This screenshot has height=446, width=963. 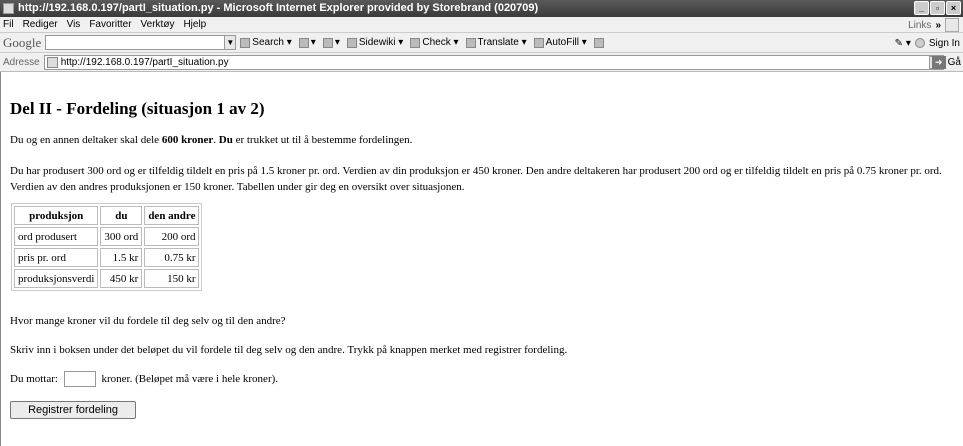 I want to click on table-header: produksjon, so click(x=56, y=215).